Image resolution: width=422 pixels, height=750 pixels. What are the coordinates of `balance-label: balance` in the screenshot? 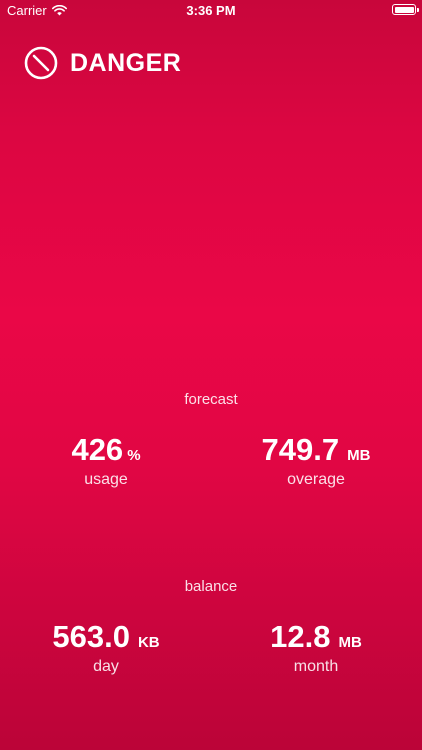 It's located at (211, 586).